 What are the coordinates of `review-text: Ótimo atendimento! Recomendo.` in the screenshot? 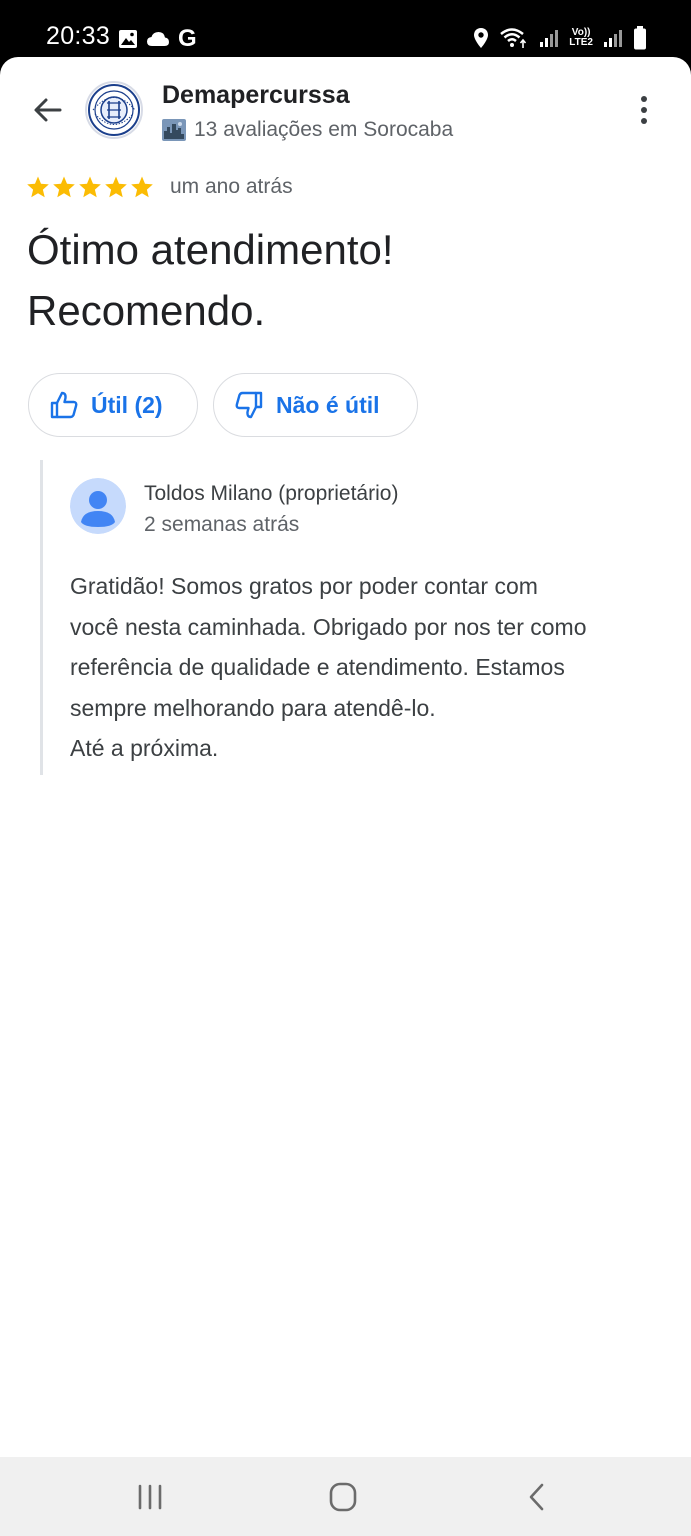 It's located at (337, 280).